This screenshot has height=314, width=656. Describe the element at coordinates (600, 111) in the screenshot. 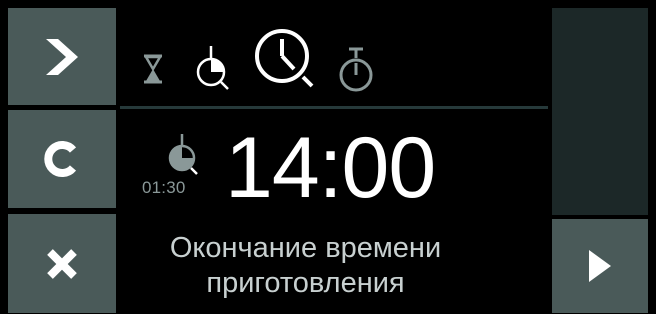

I see `right-panel` at that location.